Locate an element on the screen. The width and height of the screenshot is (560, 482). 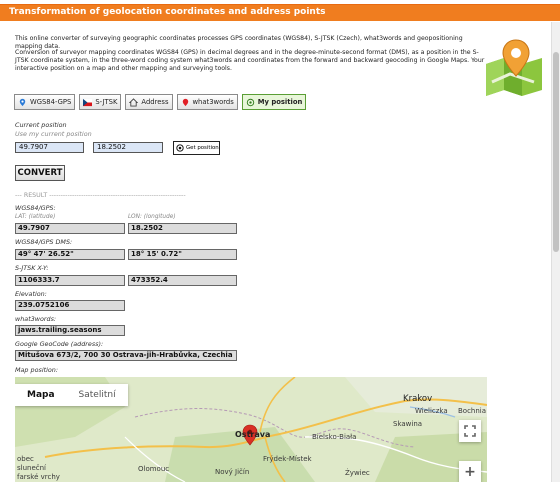
place-label: sluneční is located at coordinates (32, 468).